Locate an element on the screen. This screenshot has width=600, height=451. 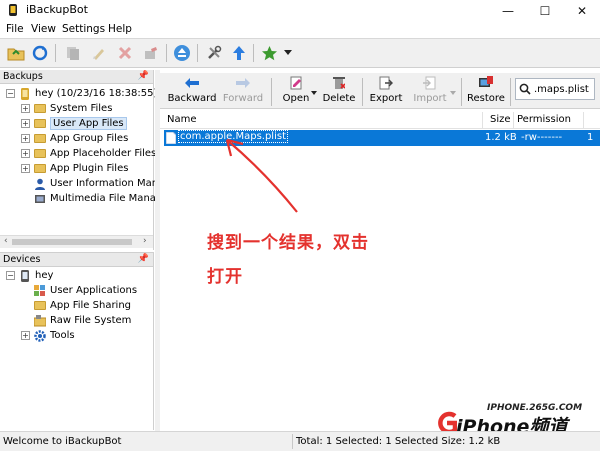
copy-icon is located at coordinates (73, 53).